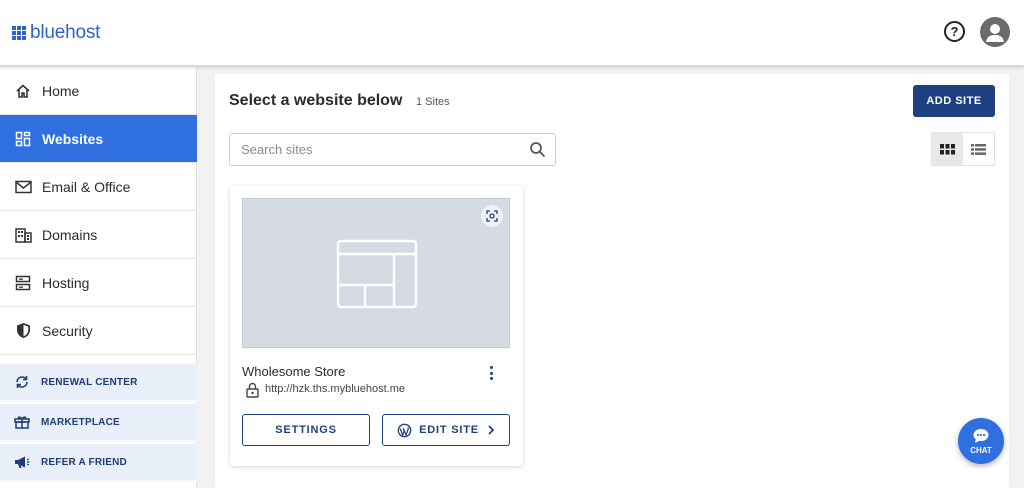  Describe the element at coordinates (61, 90) in the screenshot. I see `sidebar-item-label: Home` at that location.